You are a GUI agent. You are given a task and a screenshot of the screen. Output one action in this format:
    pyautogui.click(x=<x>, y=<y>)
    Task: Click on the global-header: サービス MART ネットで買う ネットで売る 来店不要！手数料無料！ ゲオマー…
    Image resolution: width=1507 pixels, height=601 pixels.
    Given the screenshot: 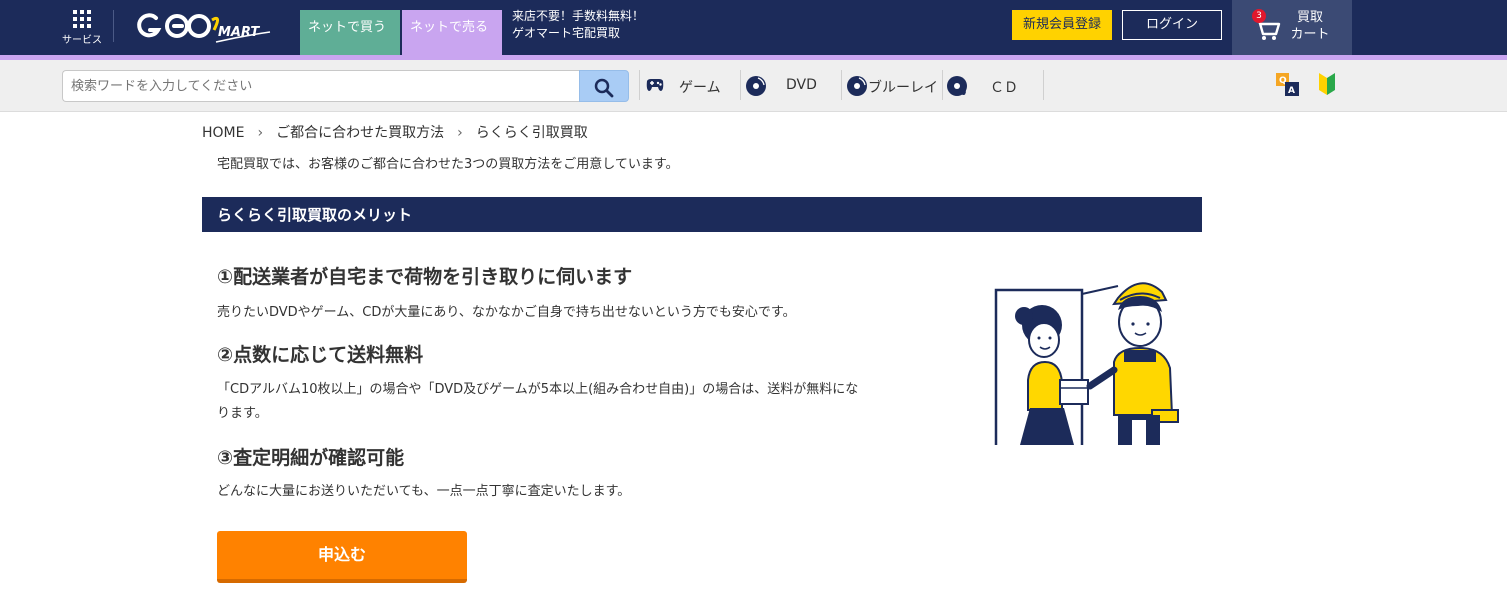 What is the action you would take?
    pyautogui.click(x=753, y=27)
    